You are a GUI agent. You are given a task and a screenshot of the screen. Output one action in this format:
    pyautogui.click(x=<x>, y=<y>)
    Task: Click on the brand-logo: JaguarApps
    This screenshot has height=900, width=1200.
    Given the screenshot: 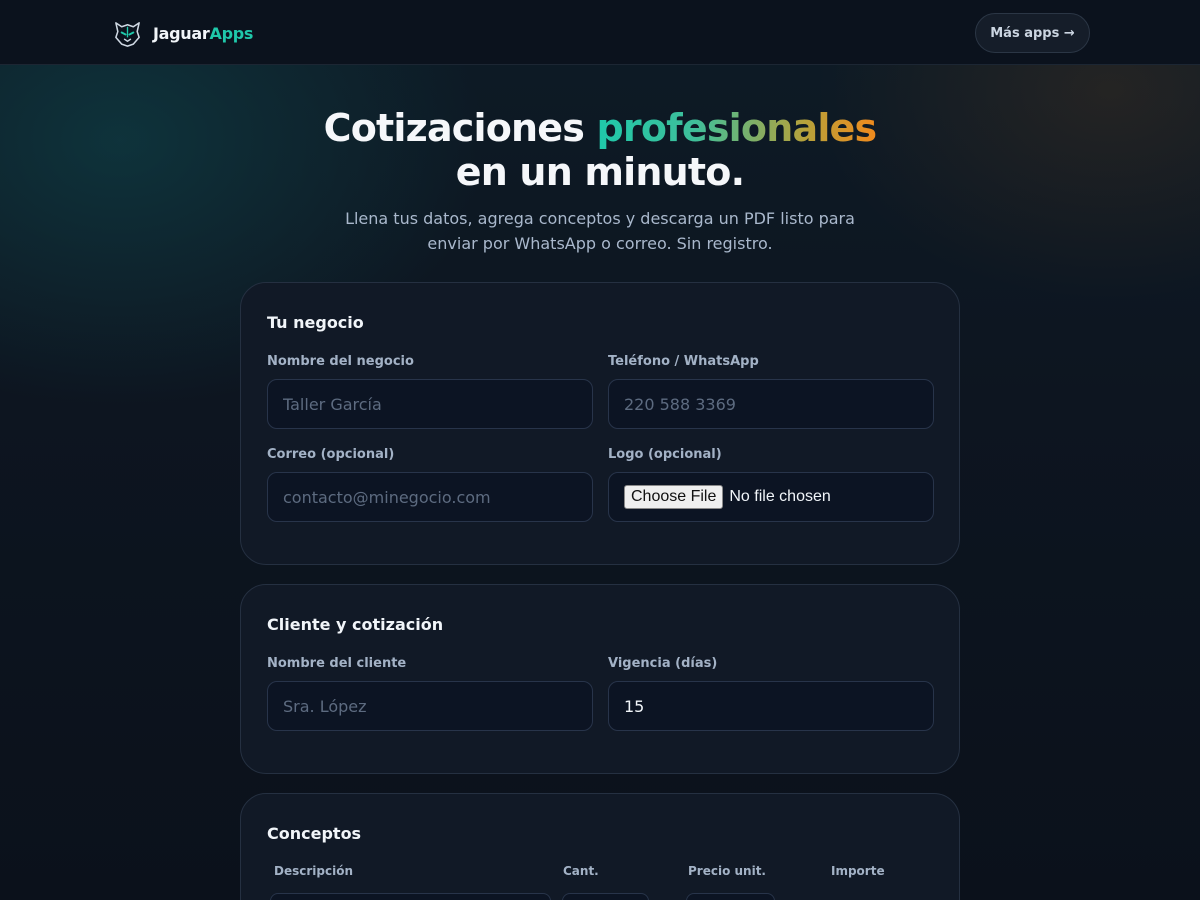 What is the action you would take?
    pyautogui.click(x=182, y=33)
    